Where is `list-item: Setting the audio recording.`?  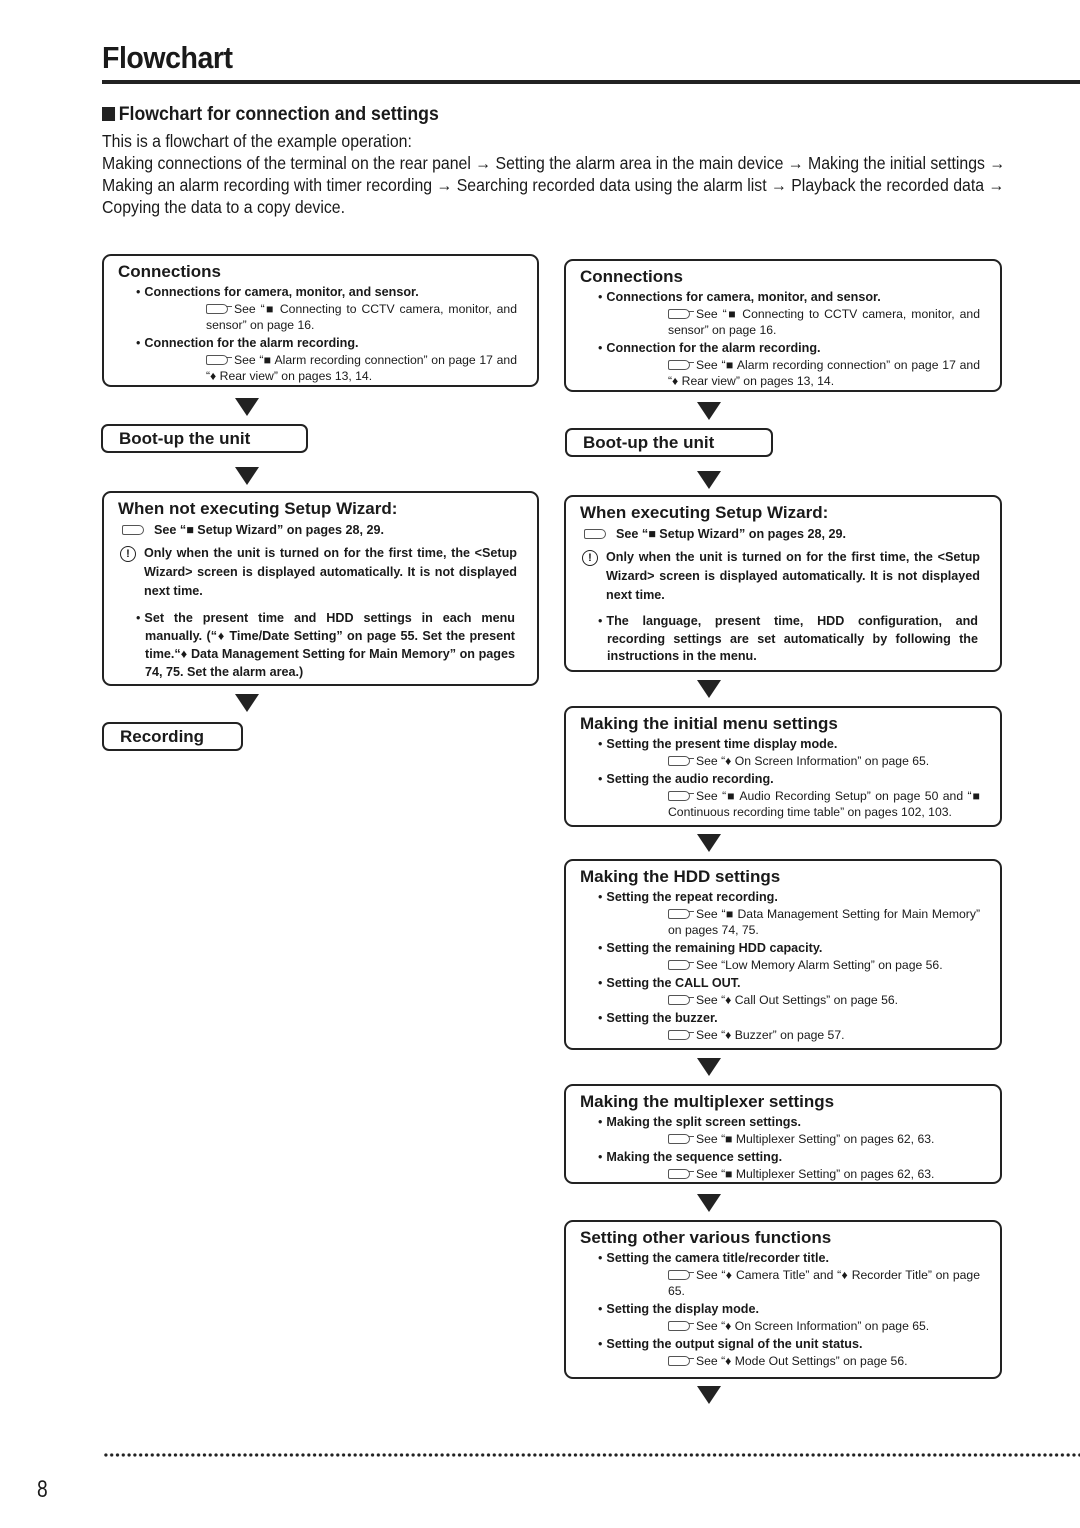
list-item: Setting the audio recording. is located at coordinates (799, 779).